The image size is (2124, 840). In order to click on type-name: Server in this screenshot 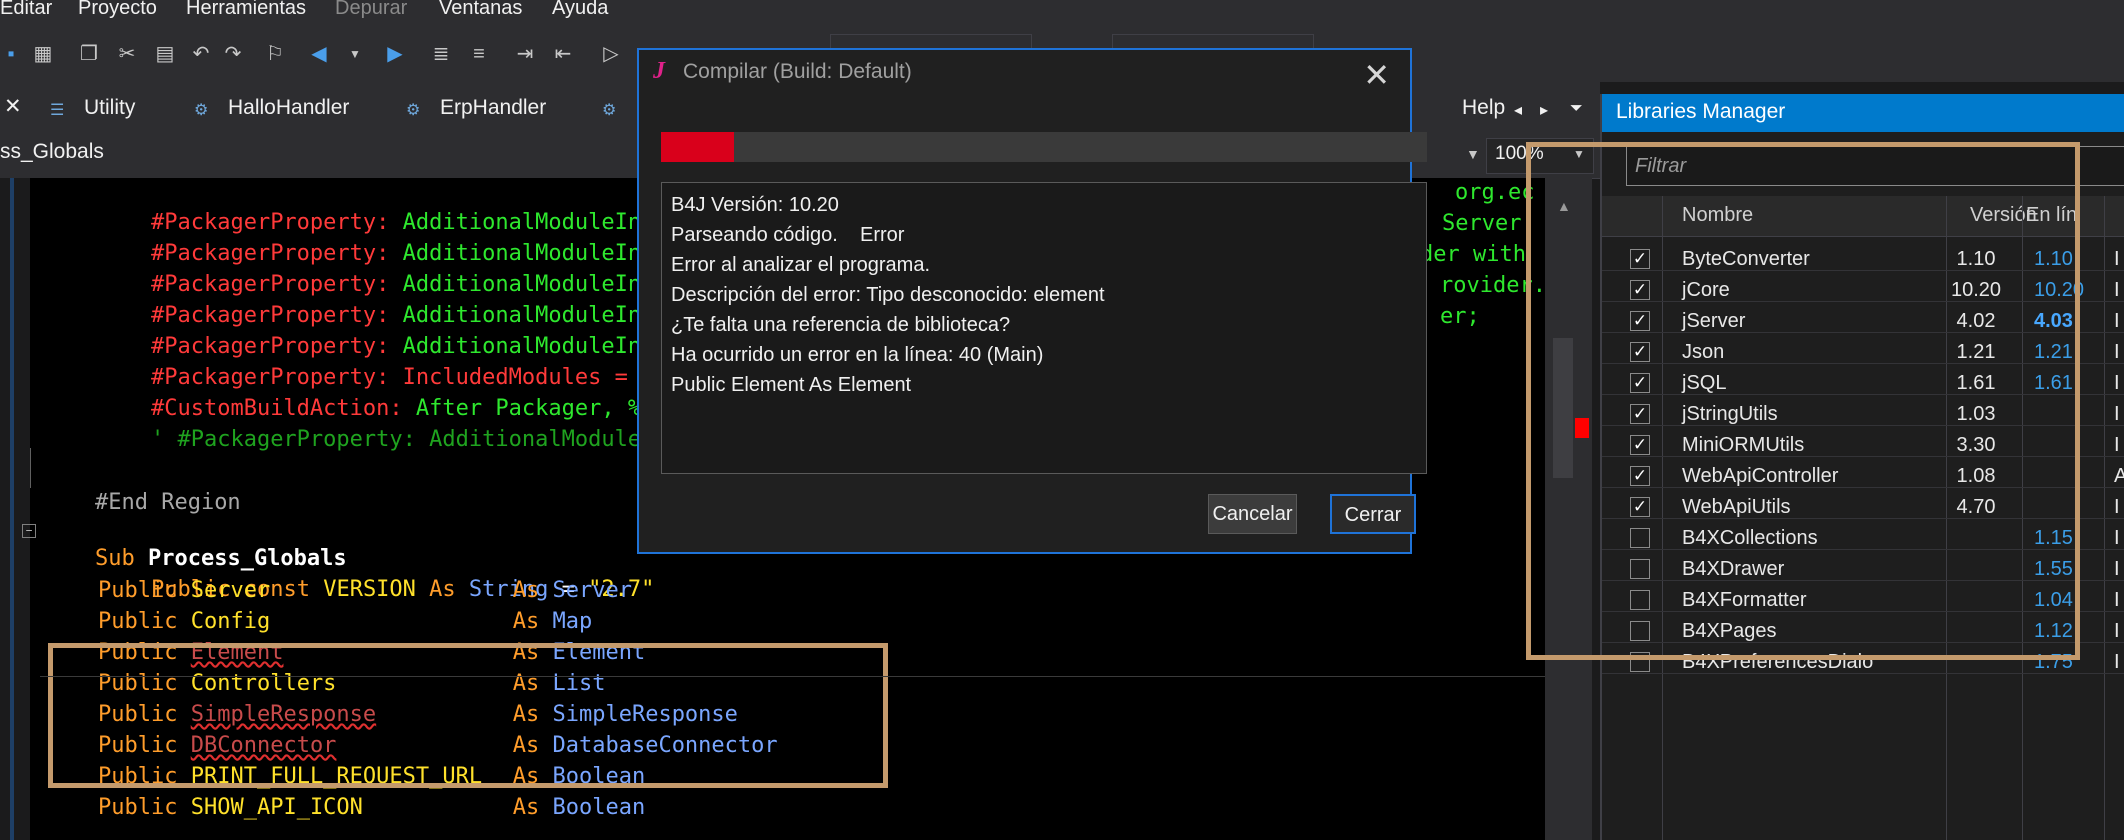, I will do `click(592, 590)`.